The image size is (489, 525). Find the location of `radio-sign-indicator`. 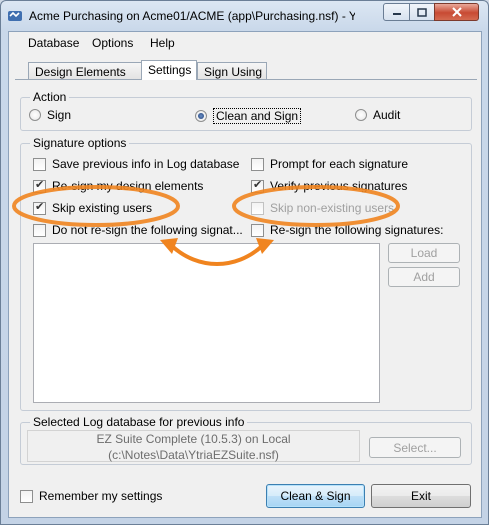

radio-sign-indicator is located at coordinates (35, 115).